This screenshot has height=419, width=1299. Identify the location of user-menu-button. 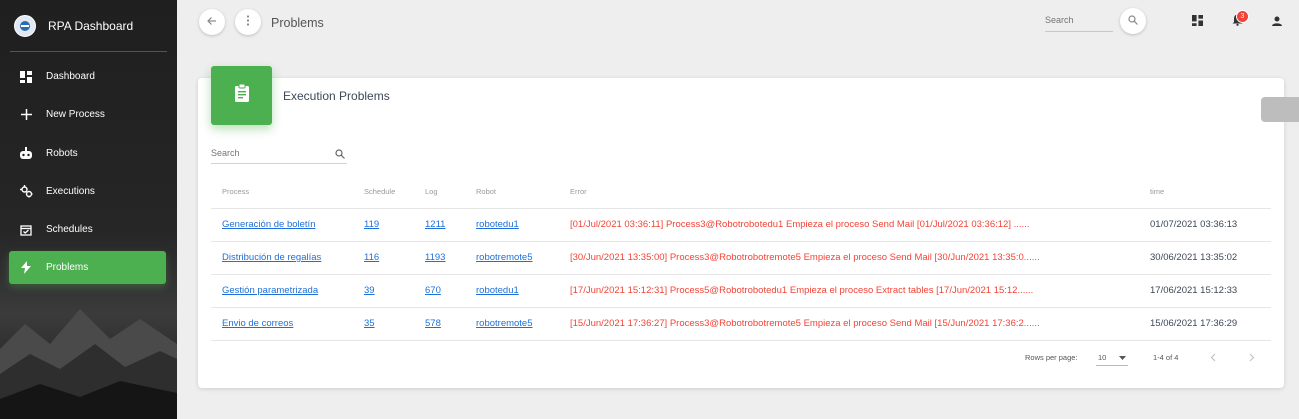
(1277, 22).